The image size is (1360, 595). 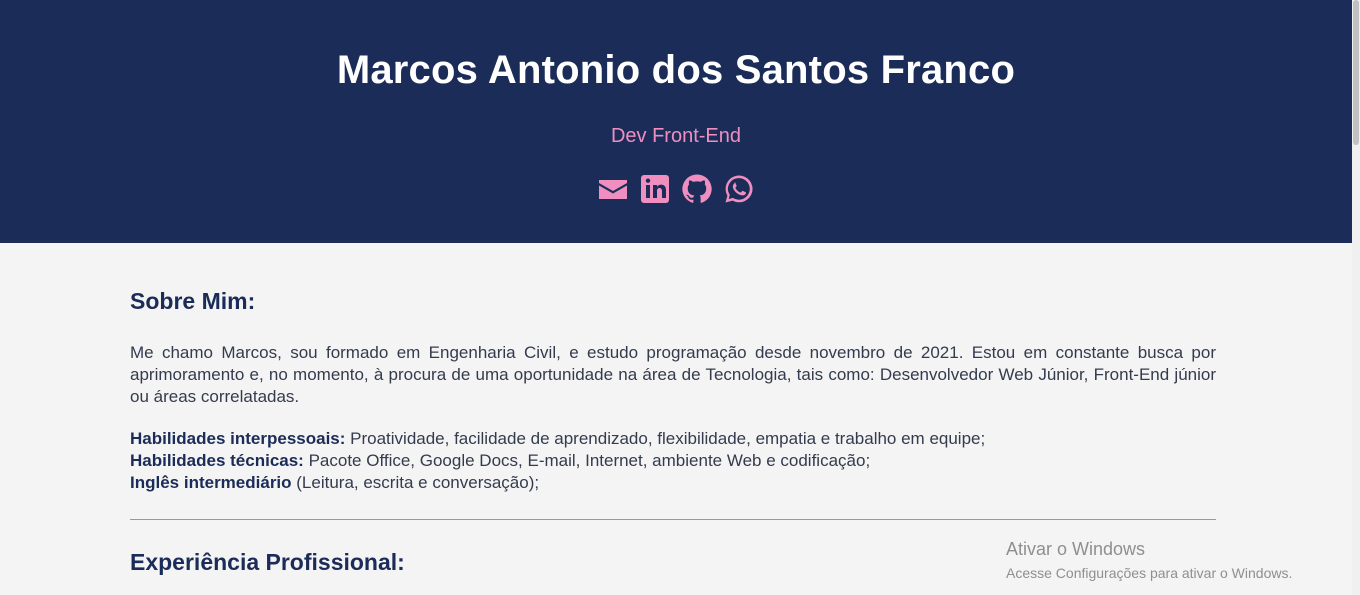 I want to click on about-title: Sobre Mim:, so click(x=193, y=301).